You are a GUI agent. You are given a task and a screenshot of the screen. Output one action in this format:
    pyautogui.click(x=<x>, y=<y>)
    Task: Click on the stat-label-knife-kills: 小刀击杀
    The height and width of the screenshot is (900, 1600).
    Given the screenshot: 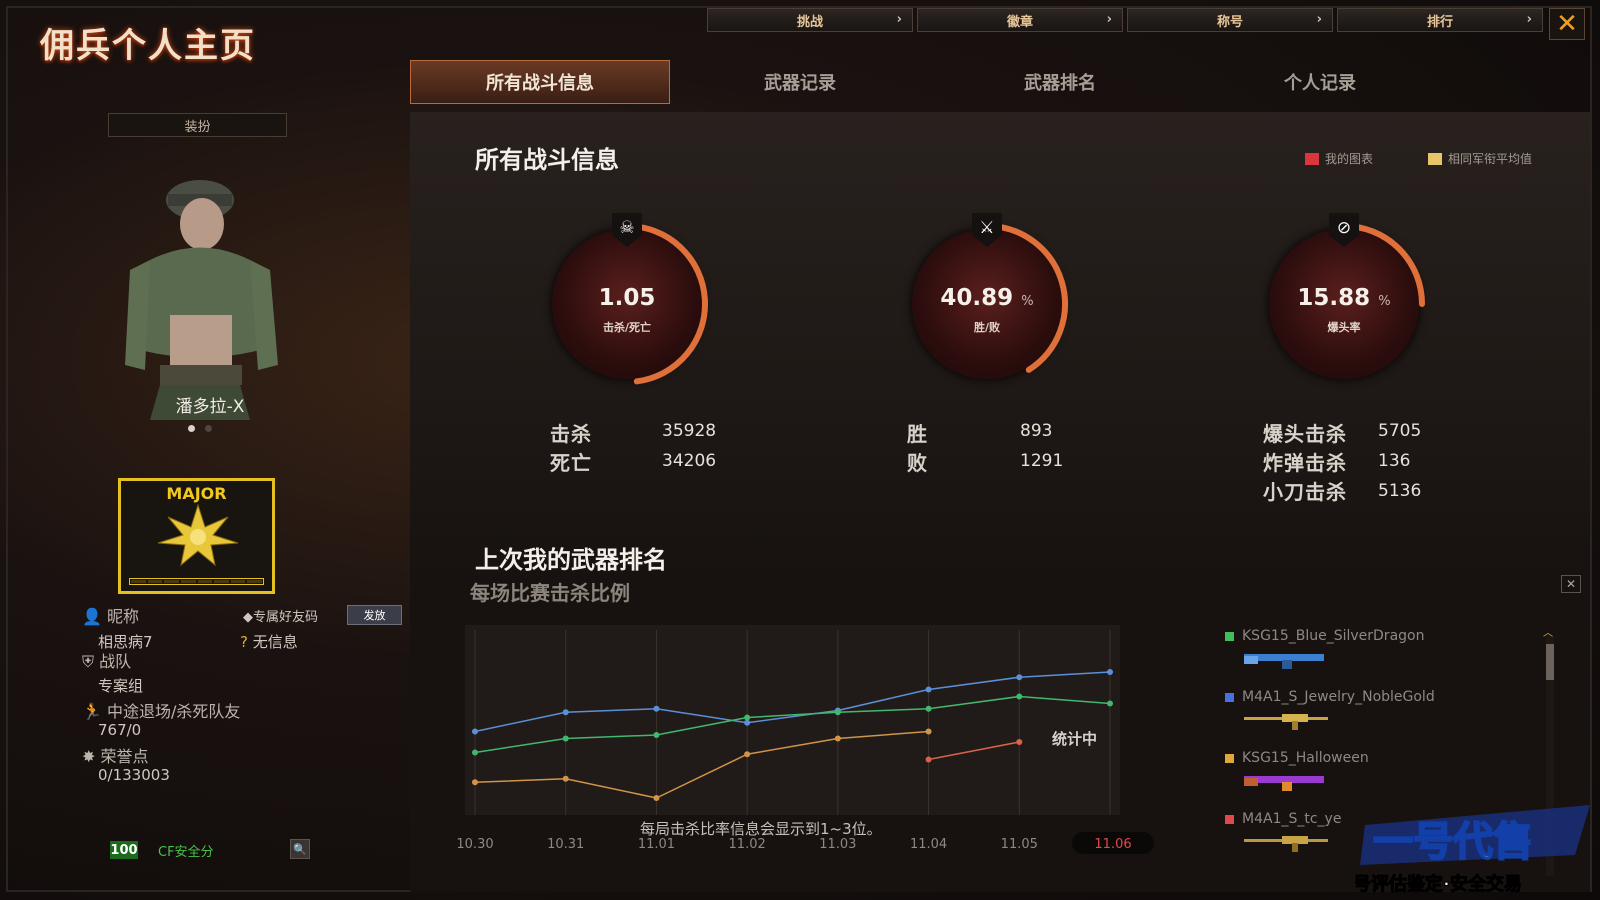 What is the action you would take?
    pyautogui.click(x=1305, y=492)
    